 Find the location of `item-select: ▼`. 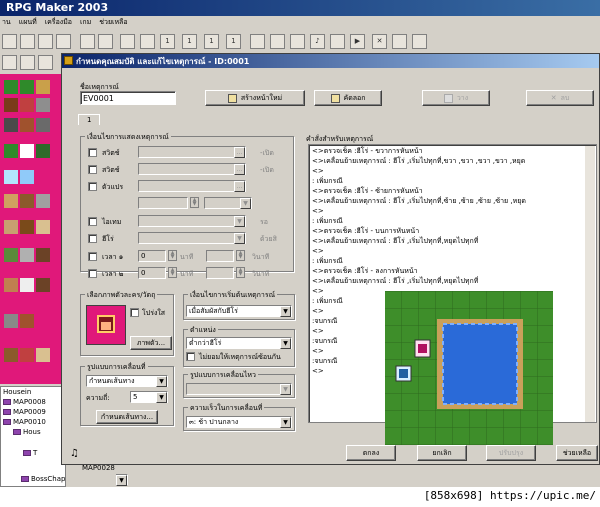

item-select: ▼ is located at coordinates (192, 221).